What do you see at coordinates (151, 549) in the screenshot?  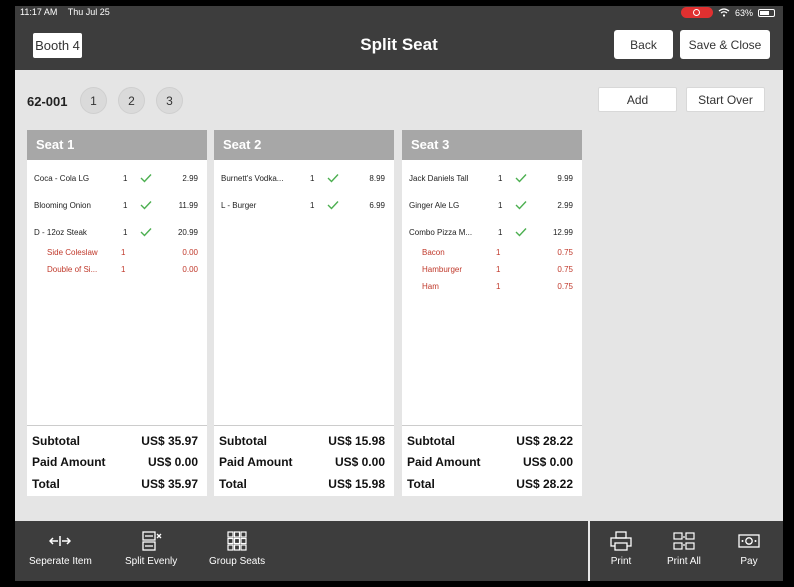 I see `split-evenly-button: Split Evenly` at bounding box center [151, 549].